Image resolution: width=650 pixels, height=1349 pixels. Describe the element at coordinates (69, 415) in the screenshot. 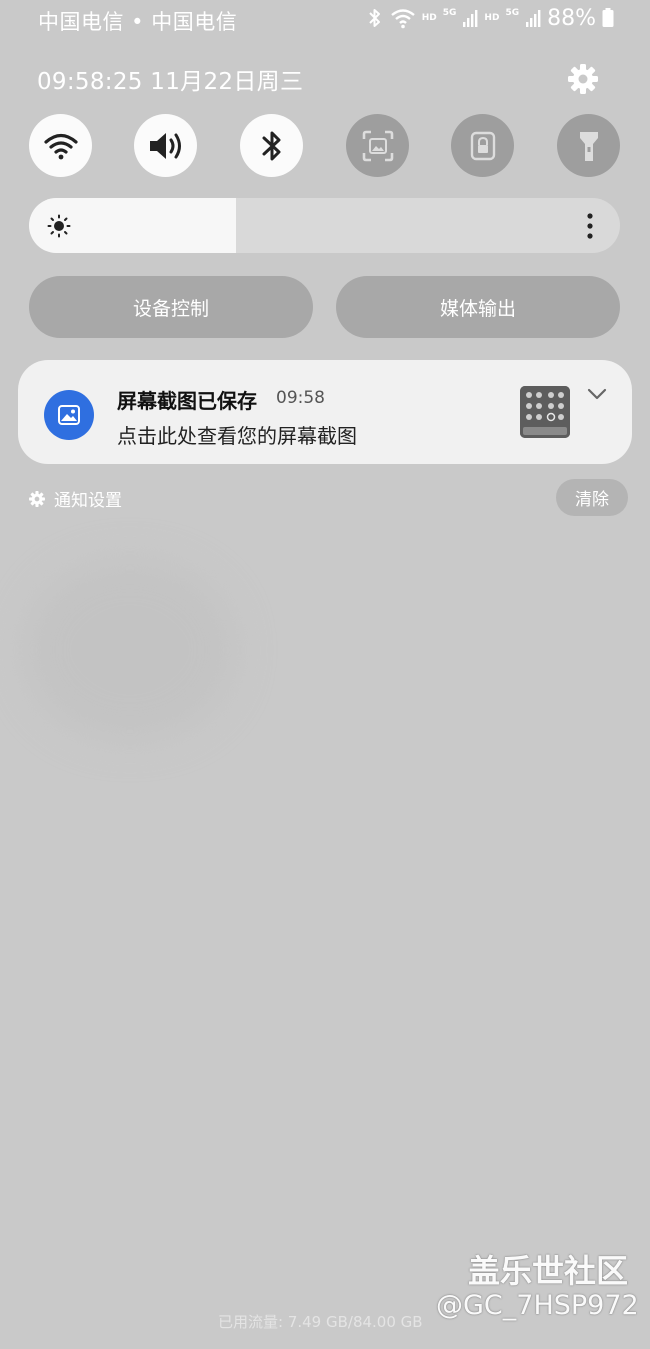

I see `gallery-icon` at that location.